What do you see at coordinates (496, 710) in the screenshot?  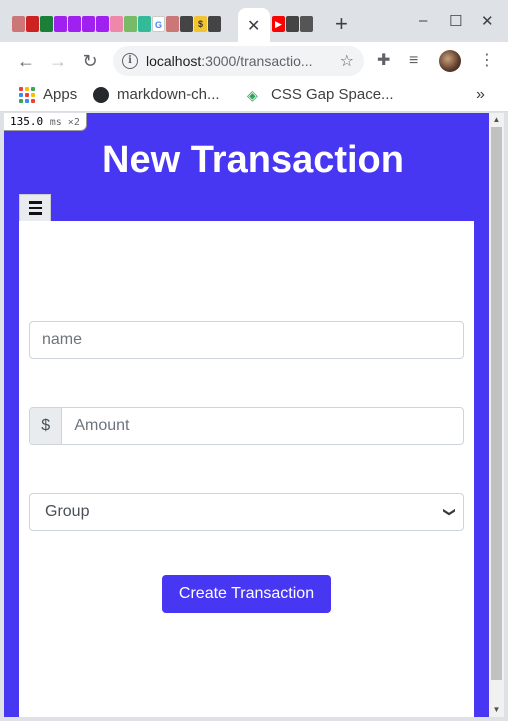 I see `scroll-down-icon: ▼` at bounding box center [496, 710].